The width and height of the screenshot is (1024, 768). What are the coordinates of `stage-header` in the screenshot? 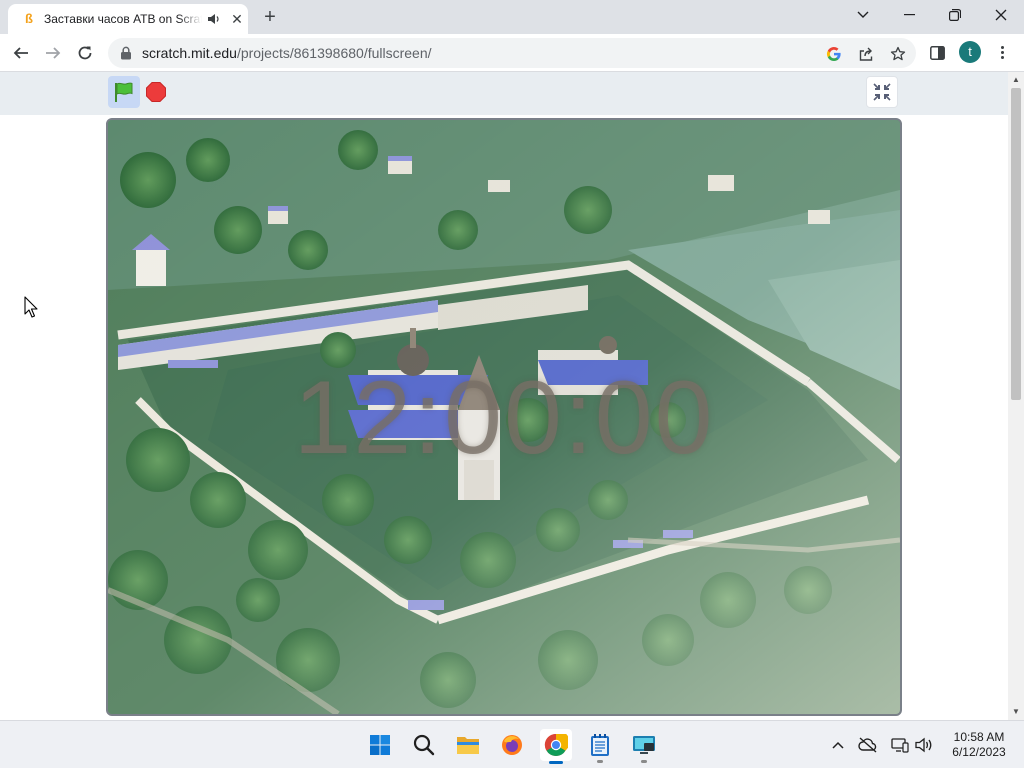 It's located at (504, 93).